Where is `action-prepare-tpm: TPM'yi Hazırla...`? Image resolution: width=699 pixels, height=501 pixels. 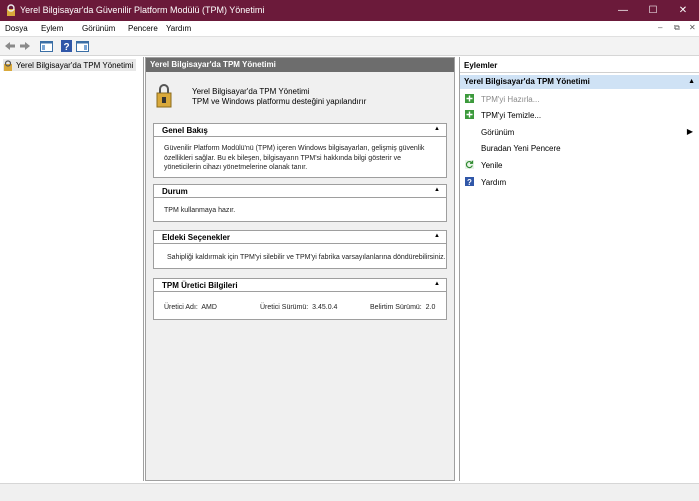 action-prepare-tpm: TPM'yi Hazırla... is located at coordinates (579, 99).